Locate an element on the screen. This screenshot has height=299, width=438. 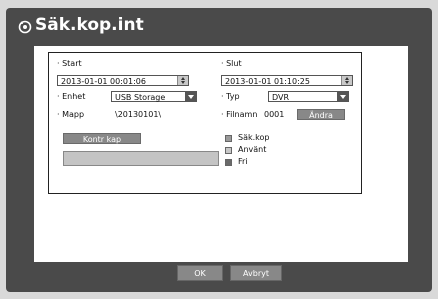
device-value: USB Storage is located at coordinates (140, 97).